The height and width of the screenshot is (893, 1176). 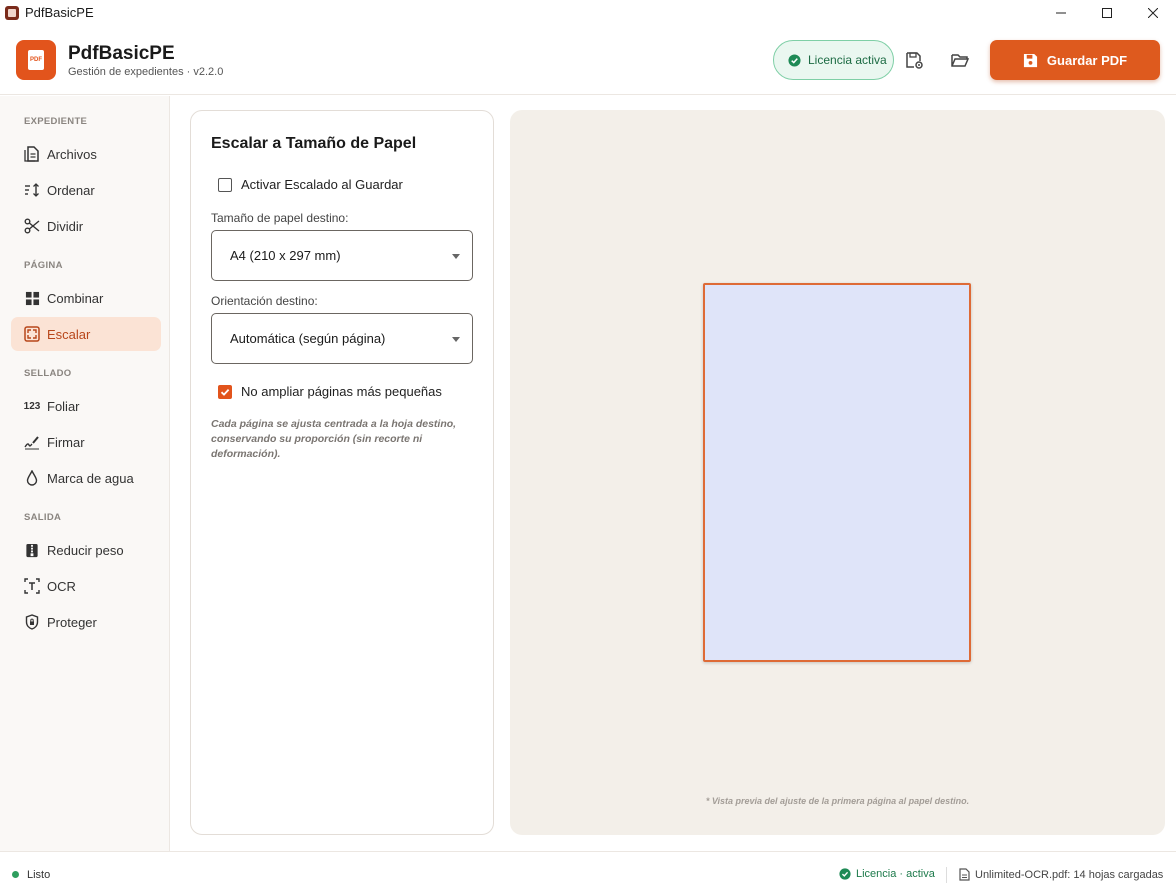 I want to click on status-license-text: Licencia · activa, so click(x=895, y=874).